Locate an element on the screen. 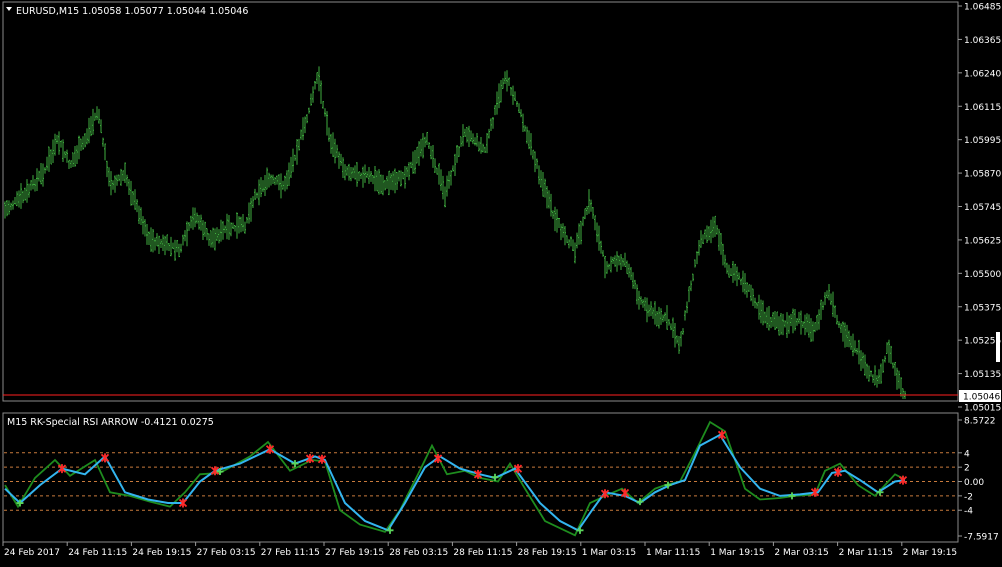  time-tick-label: 28 Feb 19:15 is located at coordinates (547, 553).